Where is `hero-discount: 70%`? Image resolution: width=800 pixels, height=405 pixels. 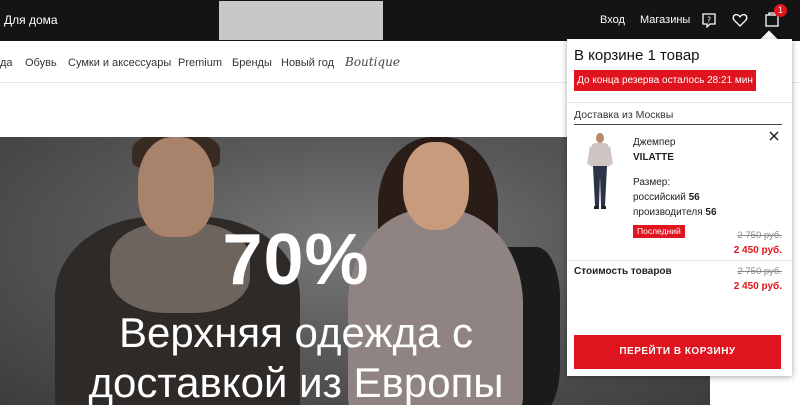
hero-discount: 70% is located at coordinates (296, 260).